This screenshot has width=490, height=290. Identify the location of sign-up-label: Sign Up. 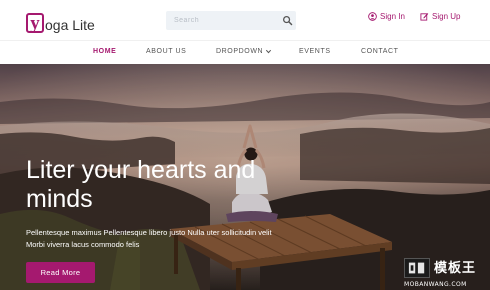
(446, 16).